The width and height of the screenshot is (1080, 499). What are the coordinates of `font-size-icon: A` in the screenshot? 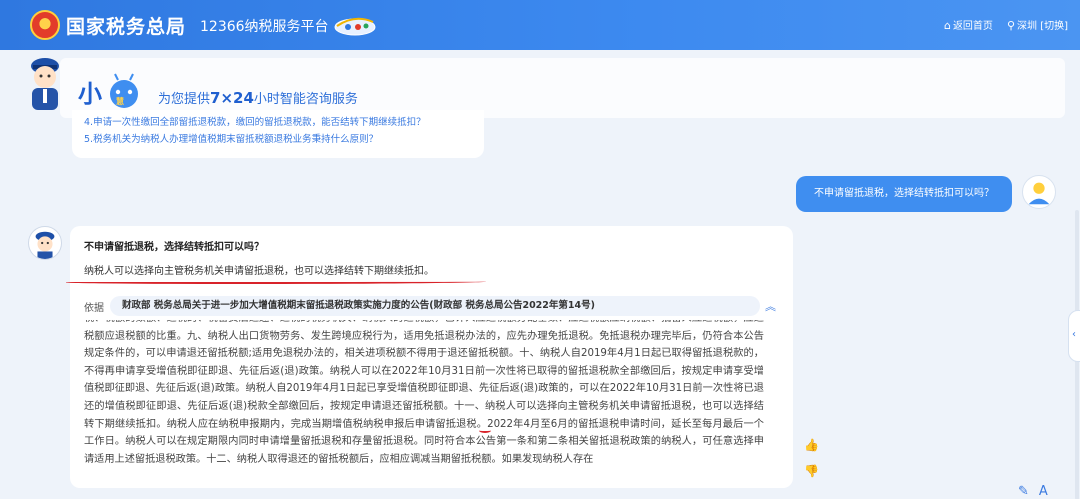 It's located at (1043, 491).